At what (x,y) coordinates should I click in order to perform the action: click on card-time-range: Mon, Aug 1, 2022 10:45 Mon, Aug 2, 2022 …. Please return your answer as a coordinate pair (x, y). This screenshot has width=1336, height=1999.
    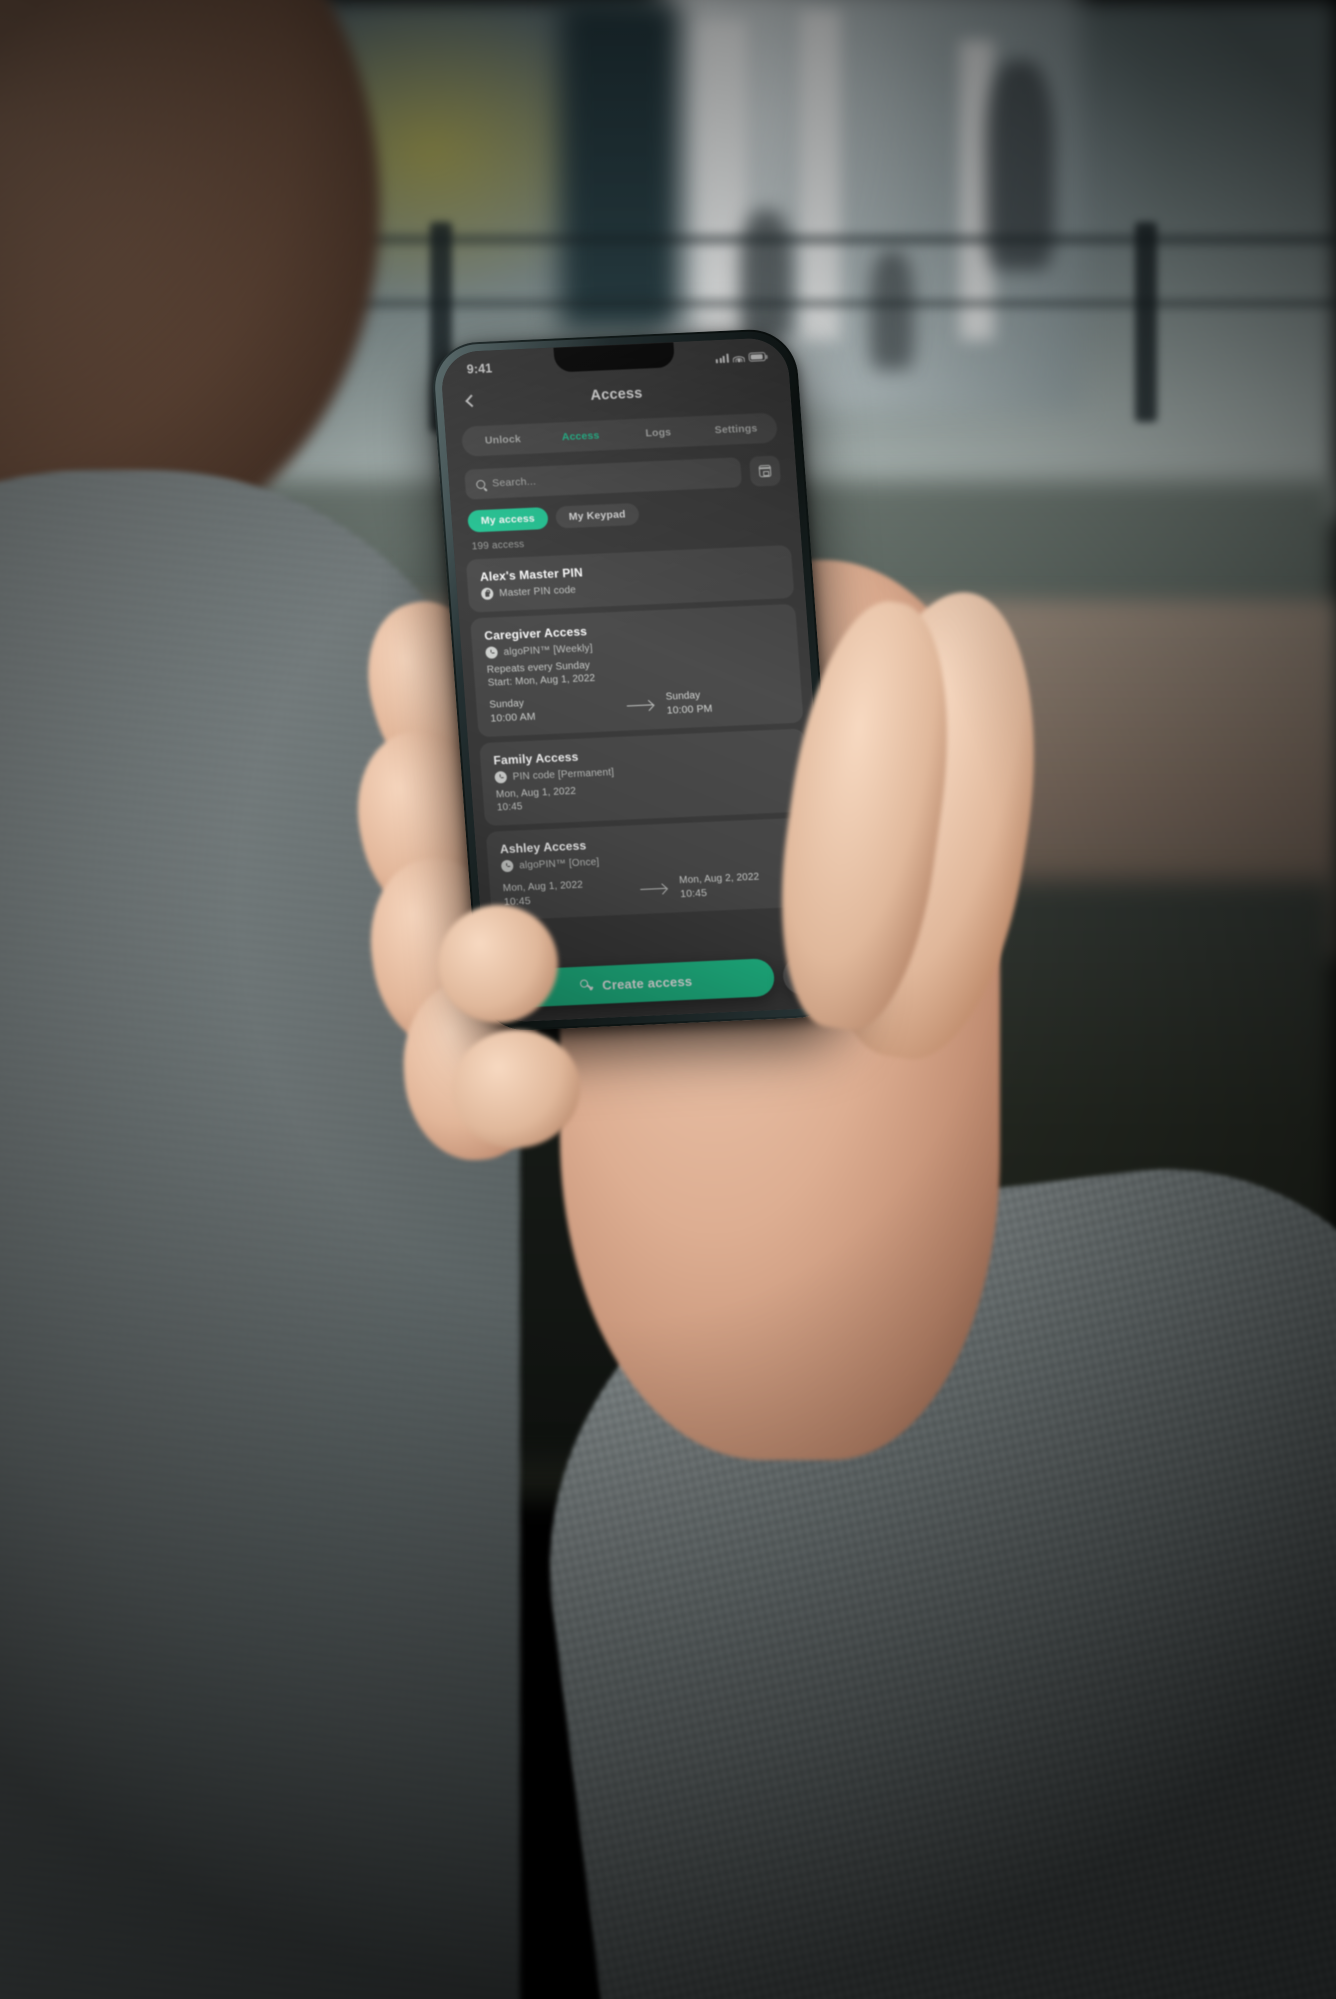
    Looking at the image, I should click on (653, 889).